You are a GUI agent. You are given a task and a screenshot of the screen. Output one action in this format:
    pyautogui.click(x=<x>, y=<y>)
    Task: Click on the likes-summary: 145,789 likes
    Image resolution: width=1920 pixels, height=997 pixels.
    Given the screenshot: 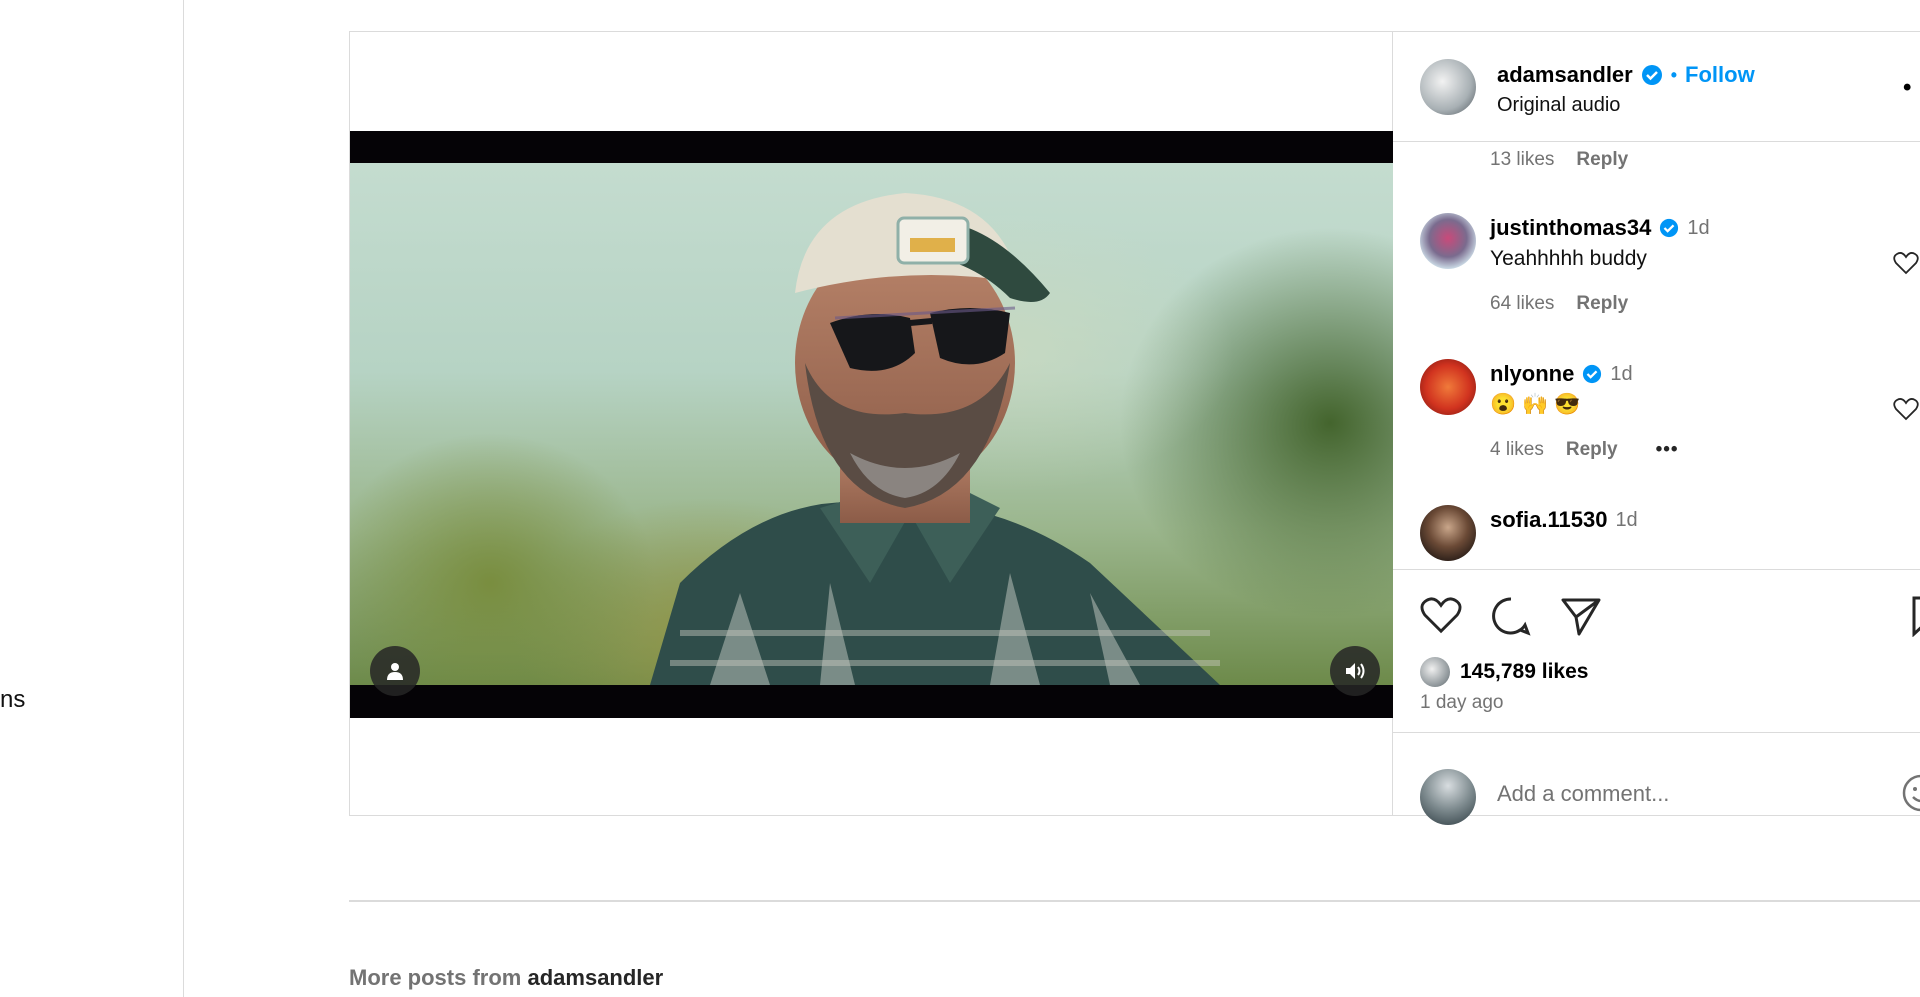 What is the action you would take?
    pyautogui.click(x=1504, y=672)
    